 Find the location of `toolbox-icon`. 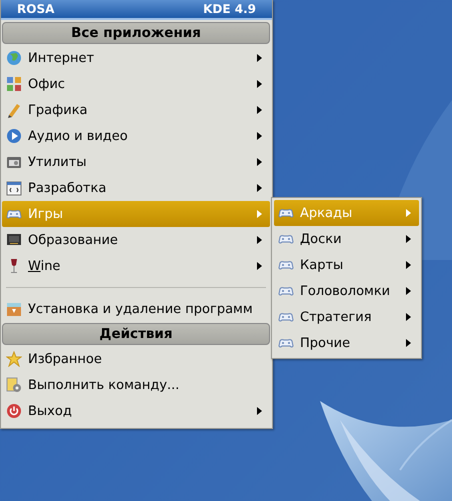

toolbox-icon is located at coordinates (14, 162).